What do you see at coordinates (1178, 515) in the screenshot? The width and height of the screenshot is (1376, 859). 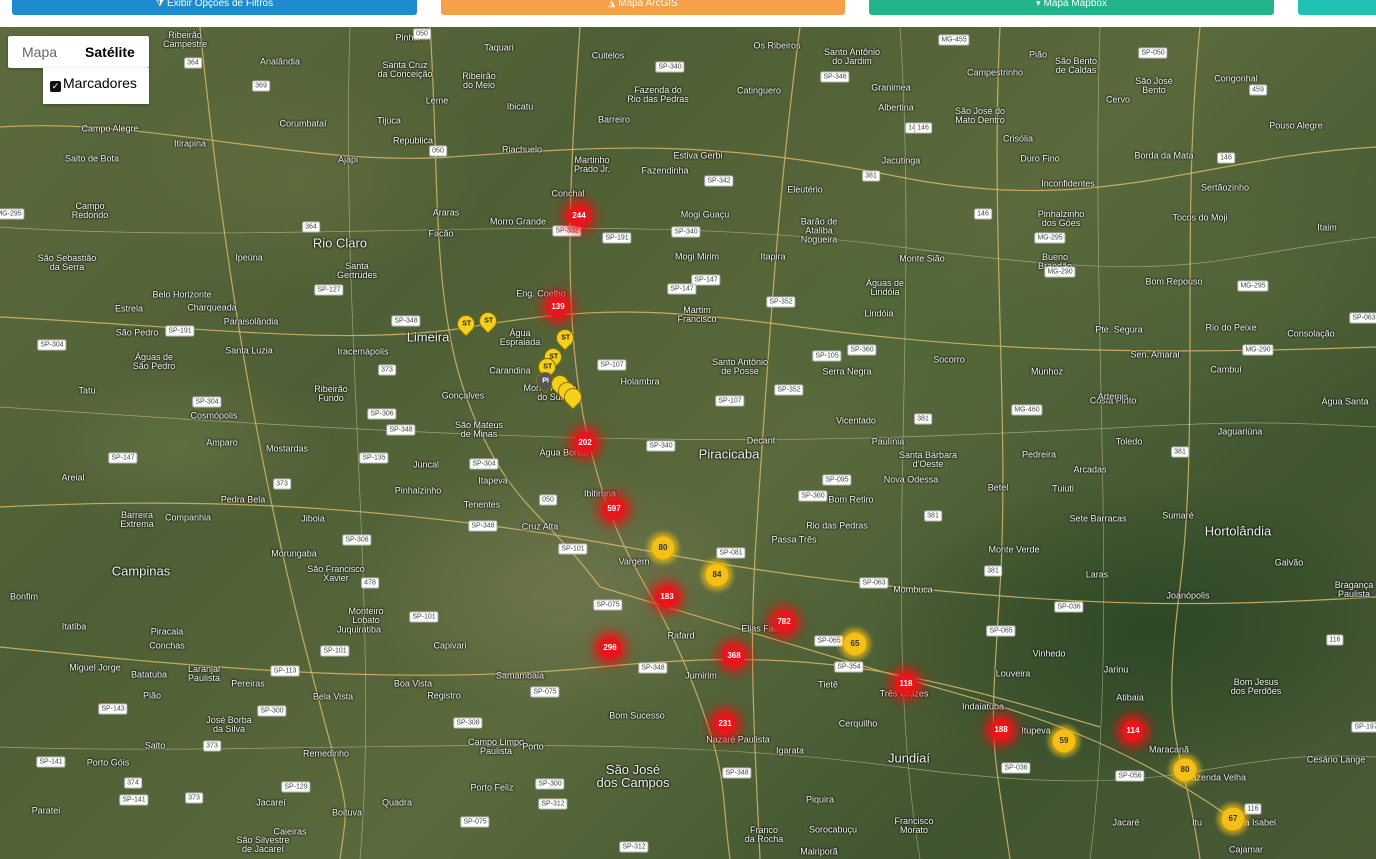 I see `place-label: Sumaré` at bounding box center [1178, 515].